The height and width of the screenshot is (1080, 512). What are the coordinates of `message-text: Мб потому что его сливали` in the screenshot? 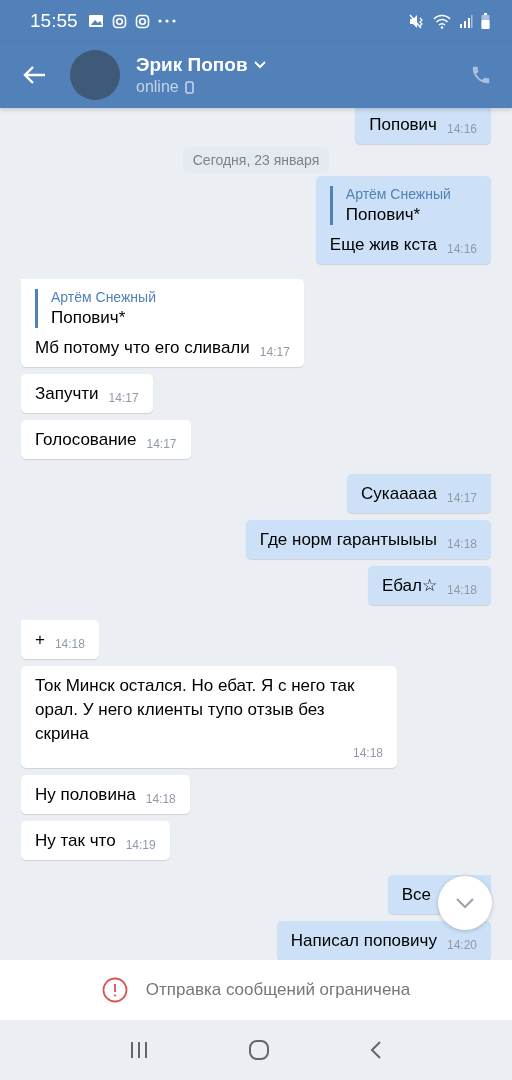 It's located at (142, 348).